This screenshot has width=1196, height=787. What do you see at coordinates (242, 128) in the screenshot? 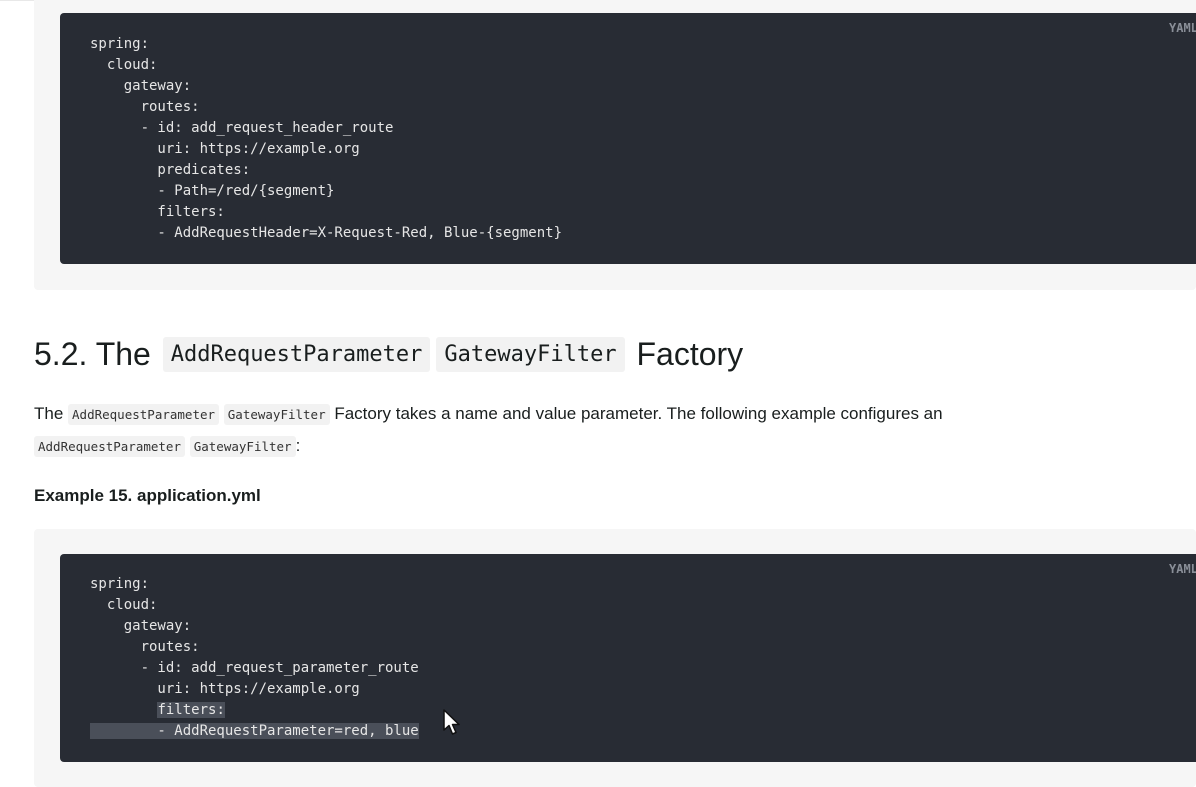
I see `code-line: - id: add_request_header_route` at bounding box center [242, 128].